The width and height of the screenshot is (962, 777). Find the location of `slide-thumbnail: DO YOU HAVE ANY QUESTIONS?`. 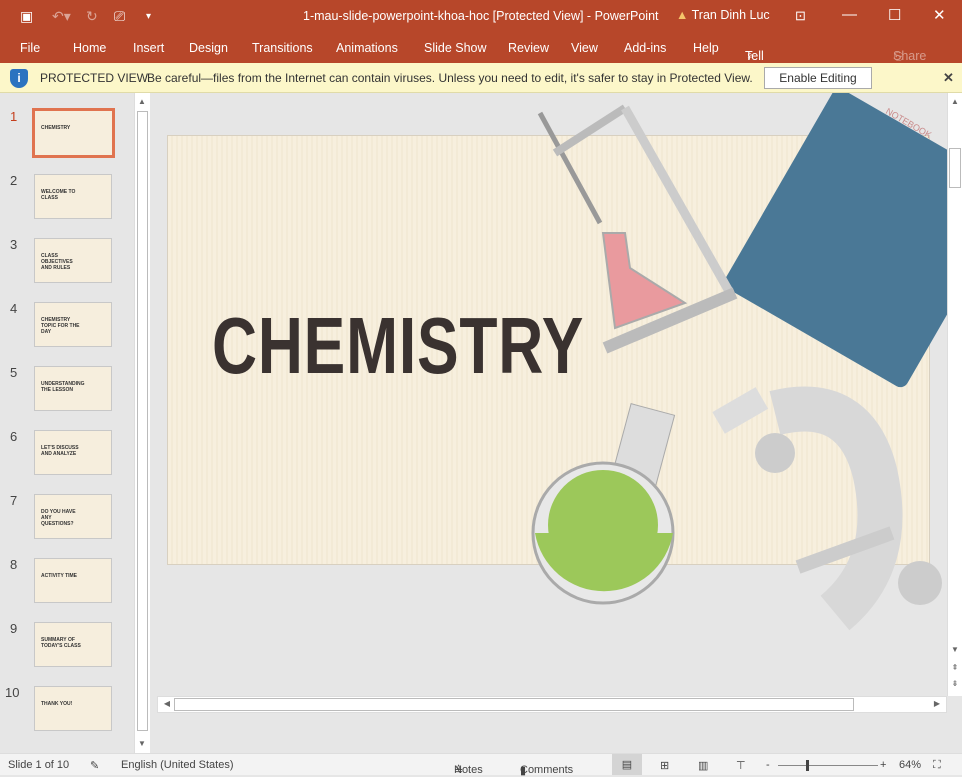

slide-thumbnail: DO YOU HAVE ANY QUESTIONS? is located at coordinates (73, 516).